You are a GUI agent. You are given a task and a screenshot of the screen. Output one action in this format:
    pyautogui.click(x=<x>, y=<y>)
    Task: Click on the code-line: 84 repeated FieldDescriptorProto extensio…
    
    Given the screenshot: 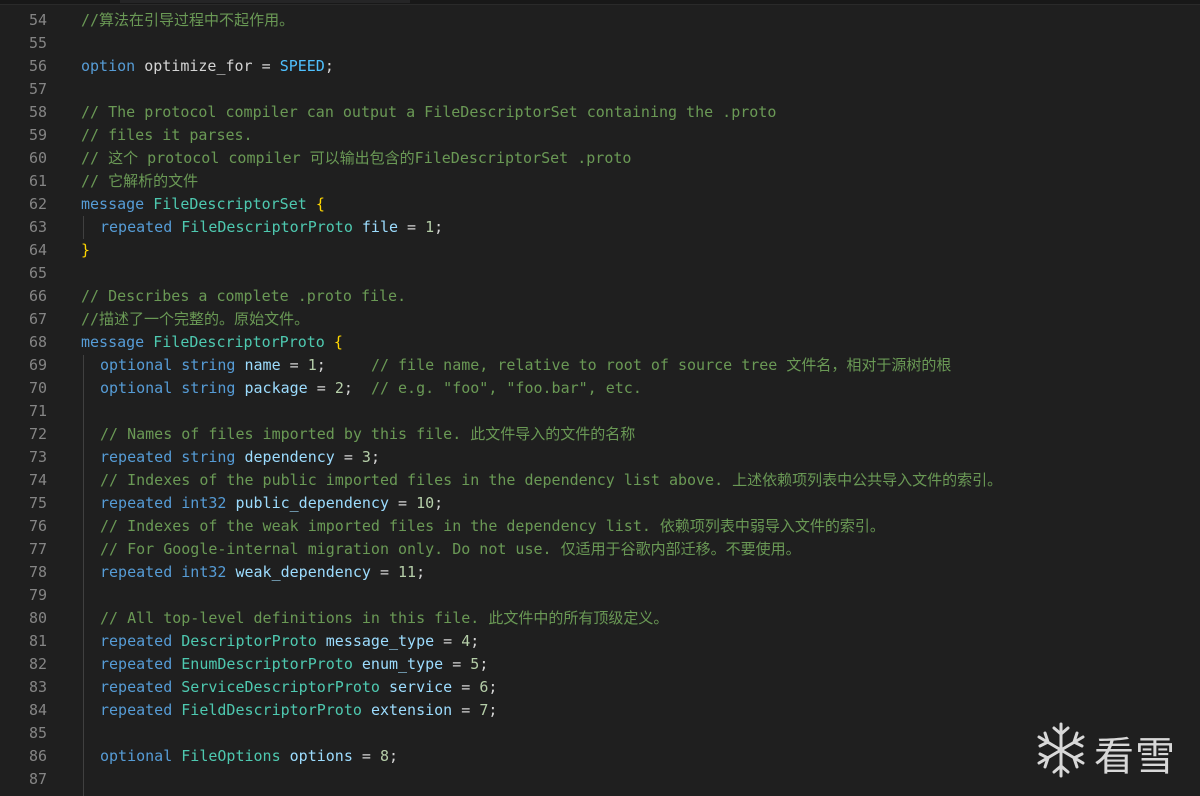 What is the action you would take?
    pyautogui.click(x=600, y=710)
    